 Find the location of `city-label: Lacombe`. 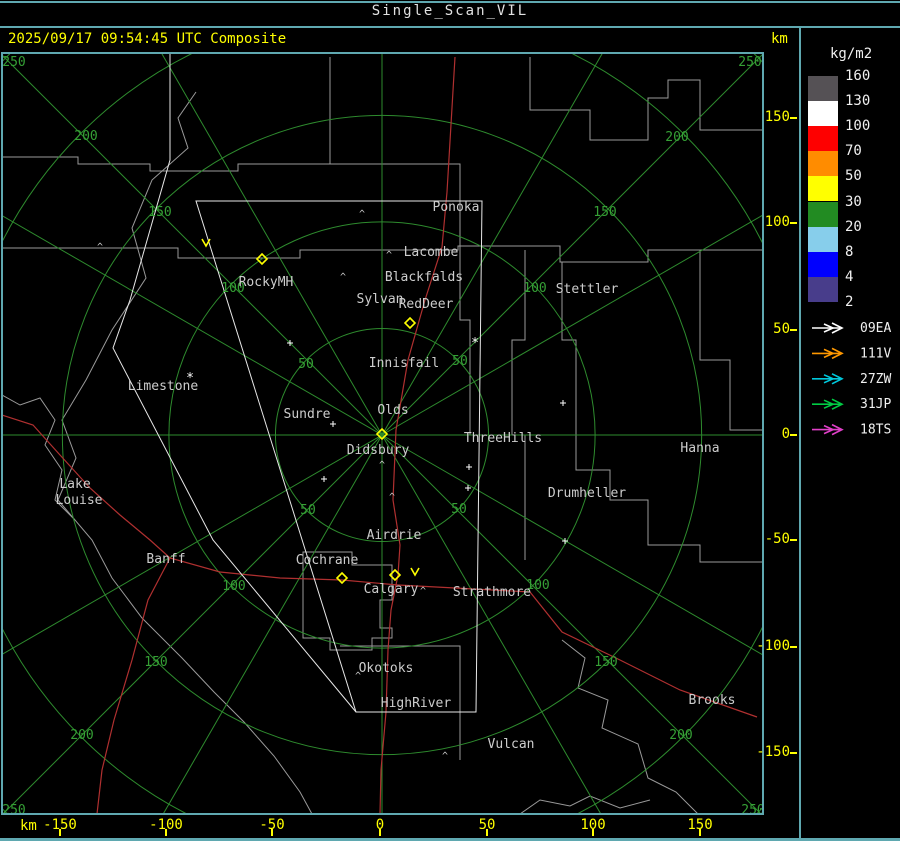

city-label: Lacombe is located at coordinates (431, 252).